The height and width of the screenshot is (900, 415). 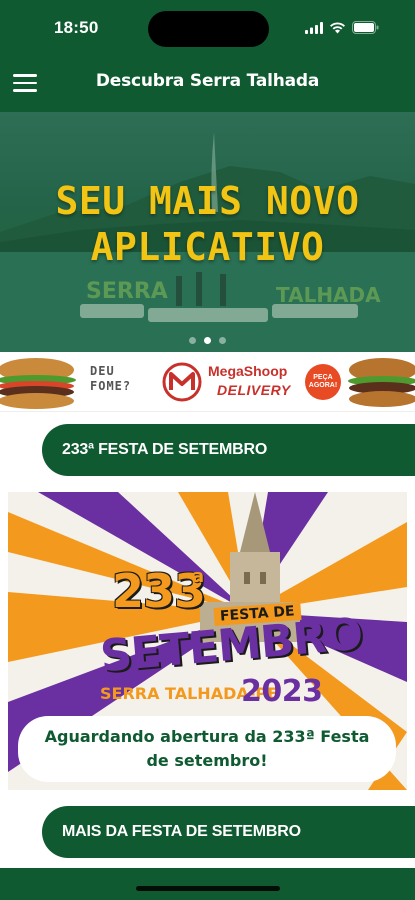 I want to click on ad-tagline-line2: FOME?, so click(x=111, y=386).